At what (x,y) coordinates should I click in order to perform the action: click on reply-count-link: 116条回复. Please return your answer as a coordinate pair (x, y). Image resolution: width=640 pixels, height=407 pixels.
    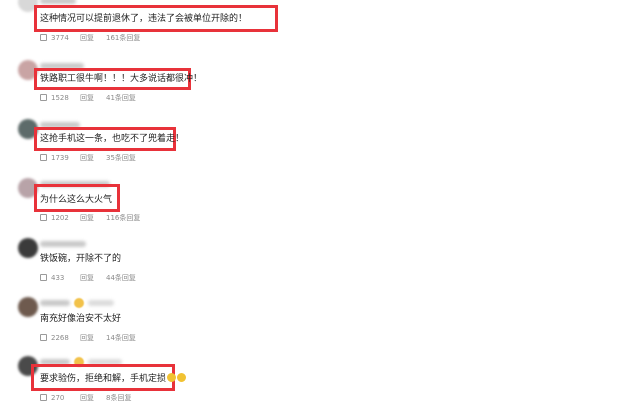
    Looking at the image, I should click on (123, 218).